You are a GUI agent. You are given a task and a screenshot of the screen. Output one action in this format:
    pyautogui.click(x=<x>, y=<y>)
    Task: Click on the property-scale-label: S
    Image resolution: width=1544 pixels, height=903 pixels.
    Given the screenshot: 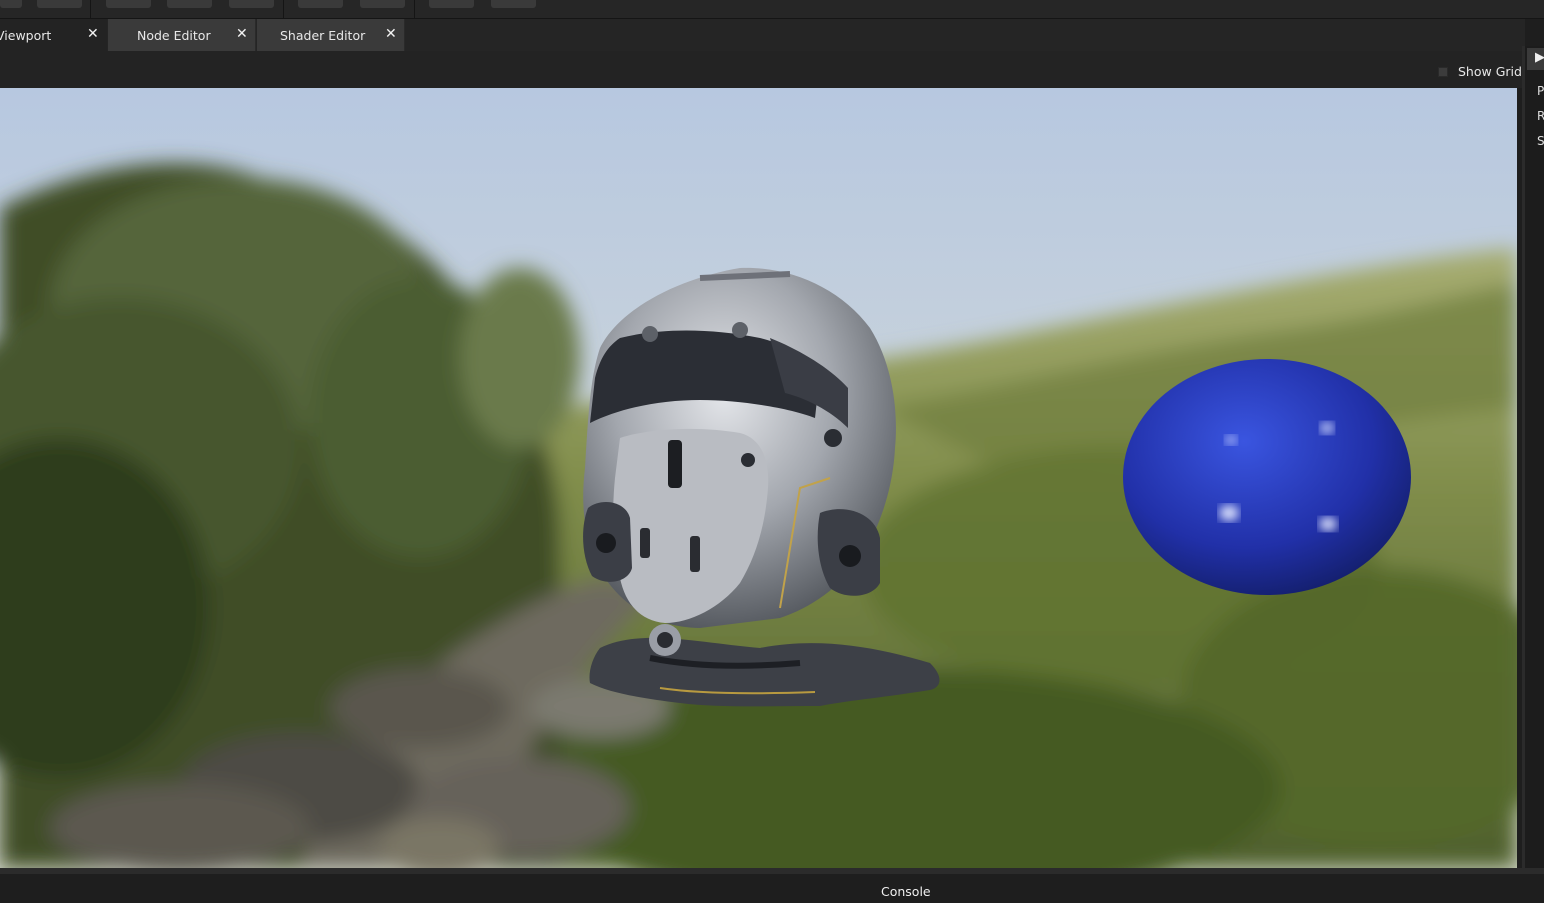 What is the action you would take?
    pyautogui.click(x=1540, y=141)
    